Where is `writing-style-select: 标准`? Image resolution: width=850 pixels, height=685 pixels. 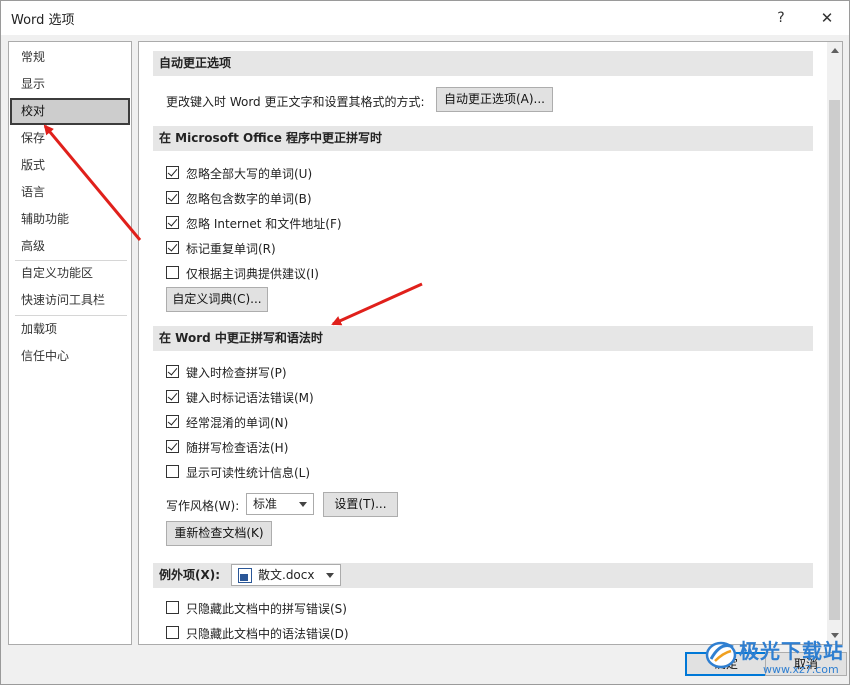 writing-style-select: 标准 is located at coordinates (280, 504).